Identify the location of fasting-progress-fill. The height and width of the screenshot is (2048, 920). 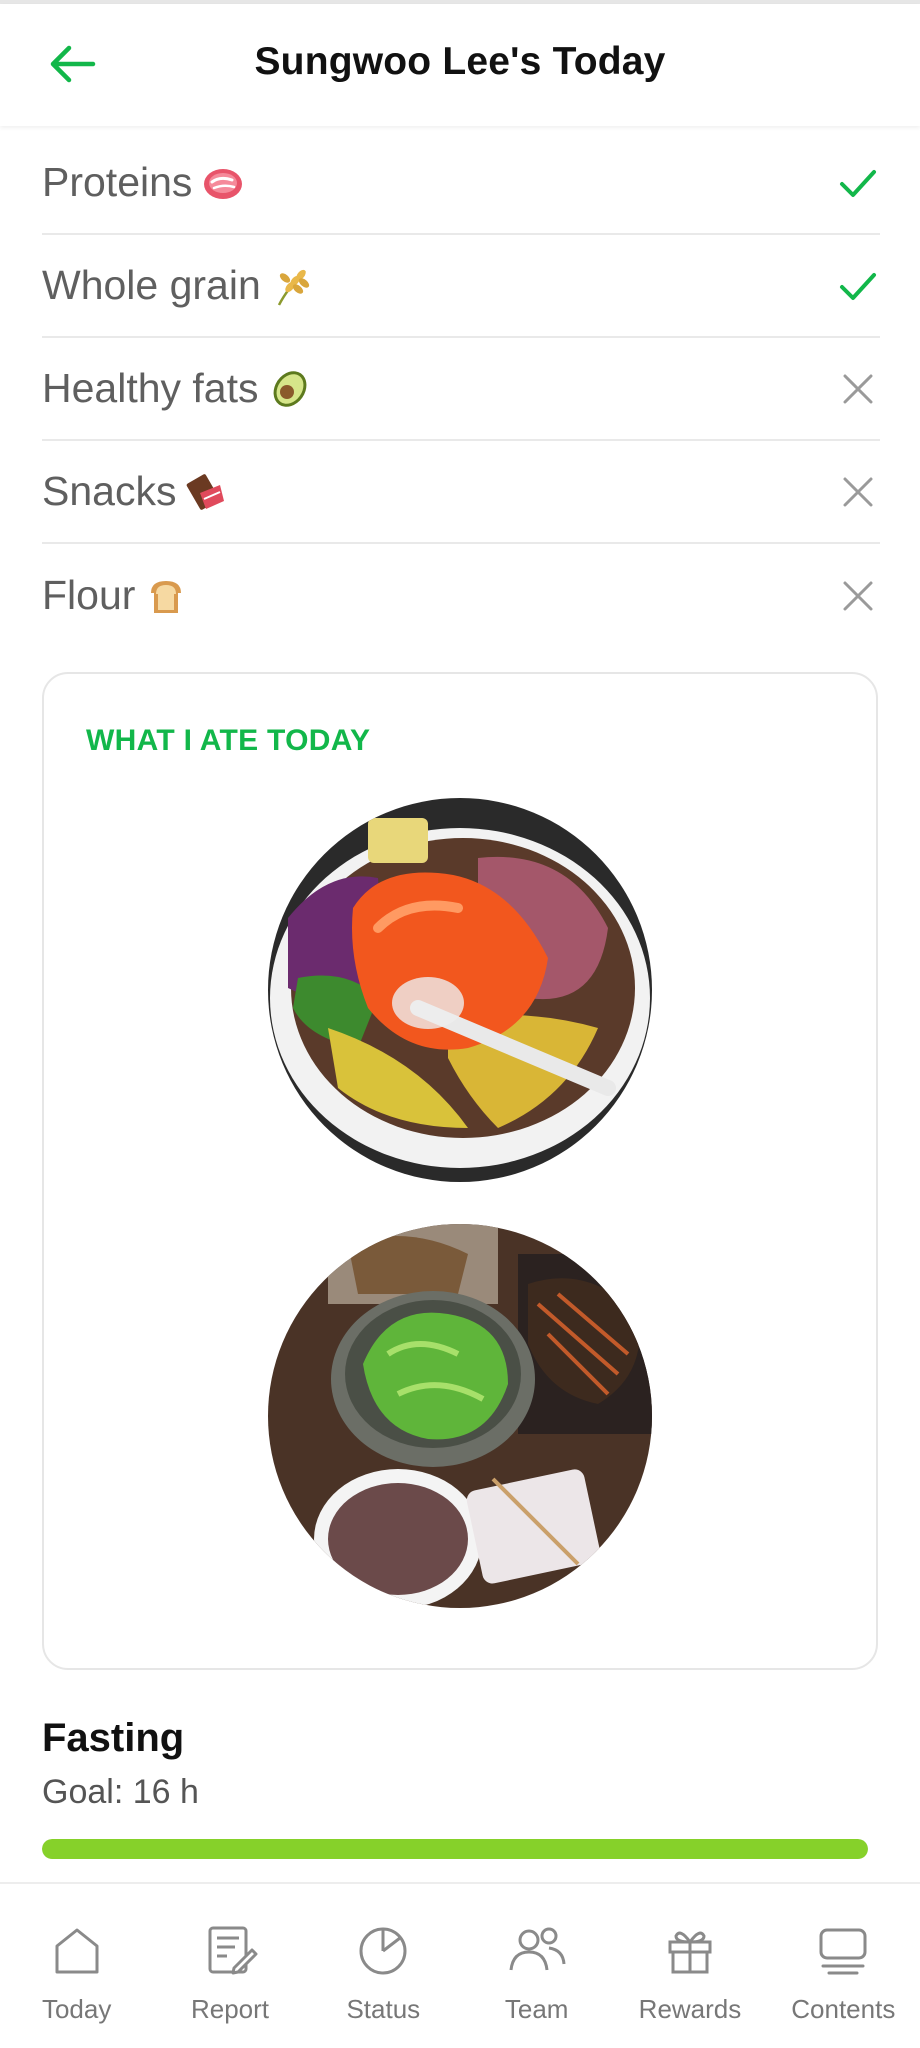
(455, 1849).